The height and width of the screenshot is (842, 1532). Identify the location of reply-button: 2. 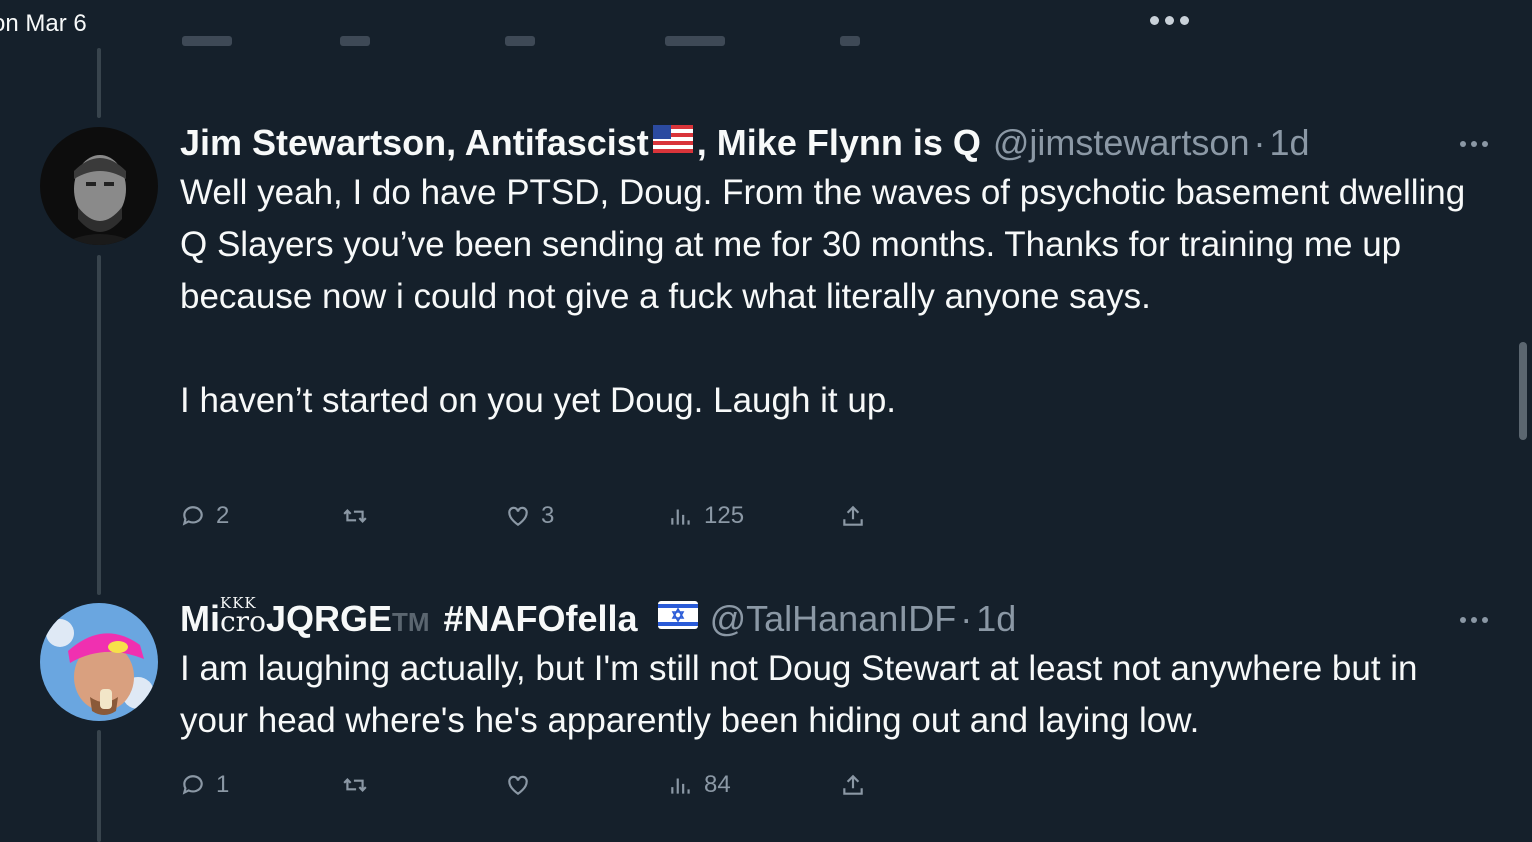
(204, 516).